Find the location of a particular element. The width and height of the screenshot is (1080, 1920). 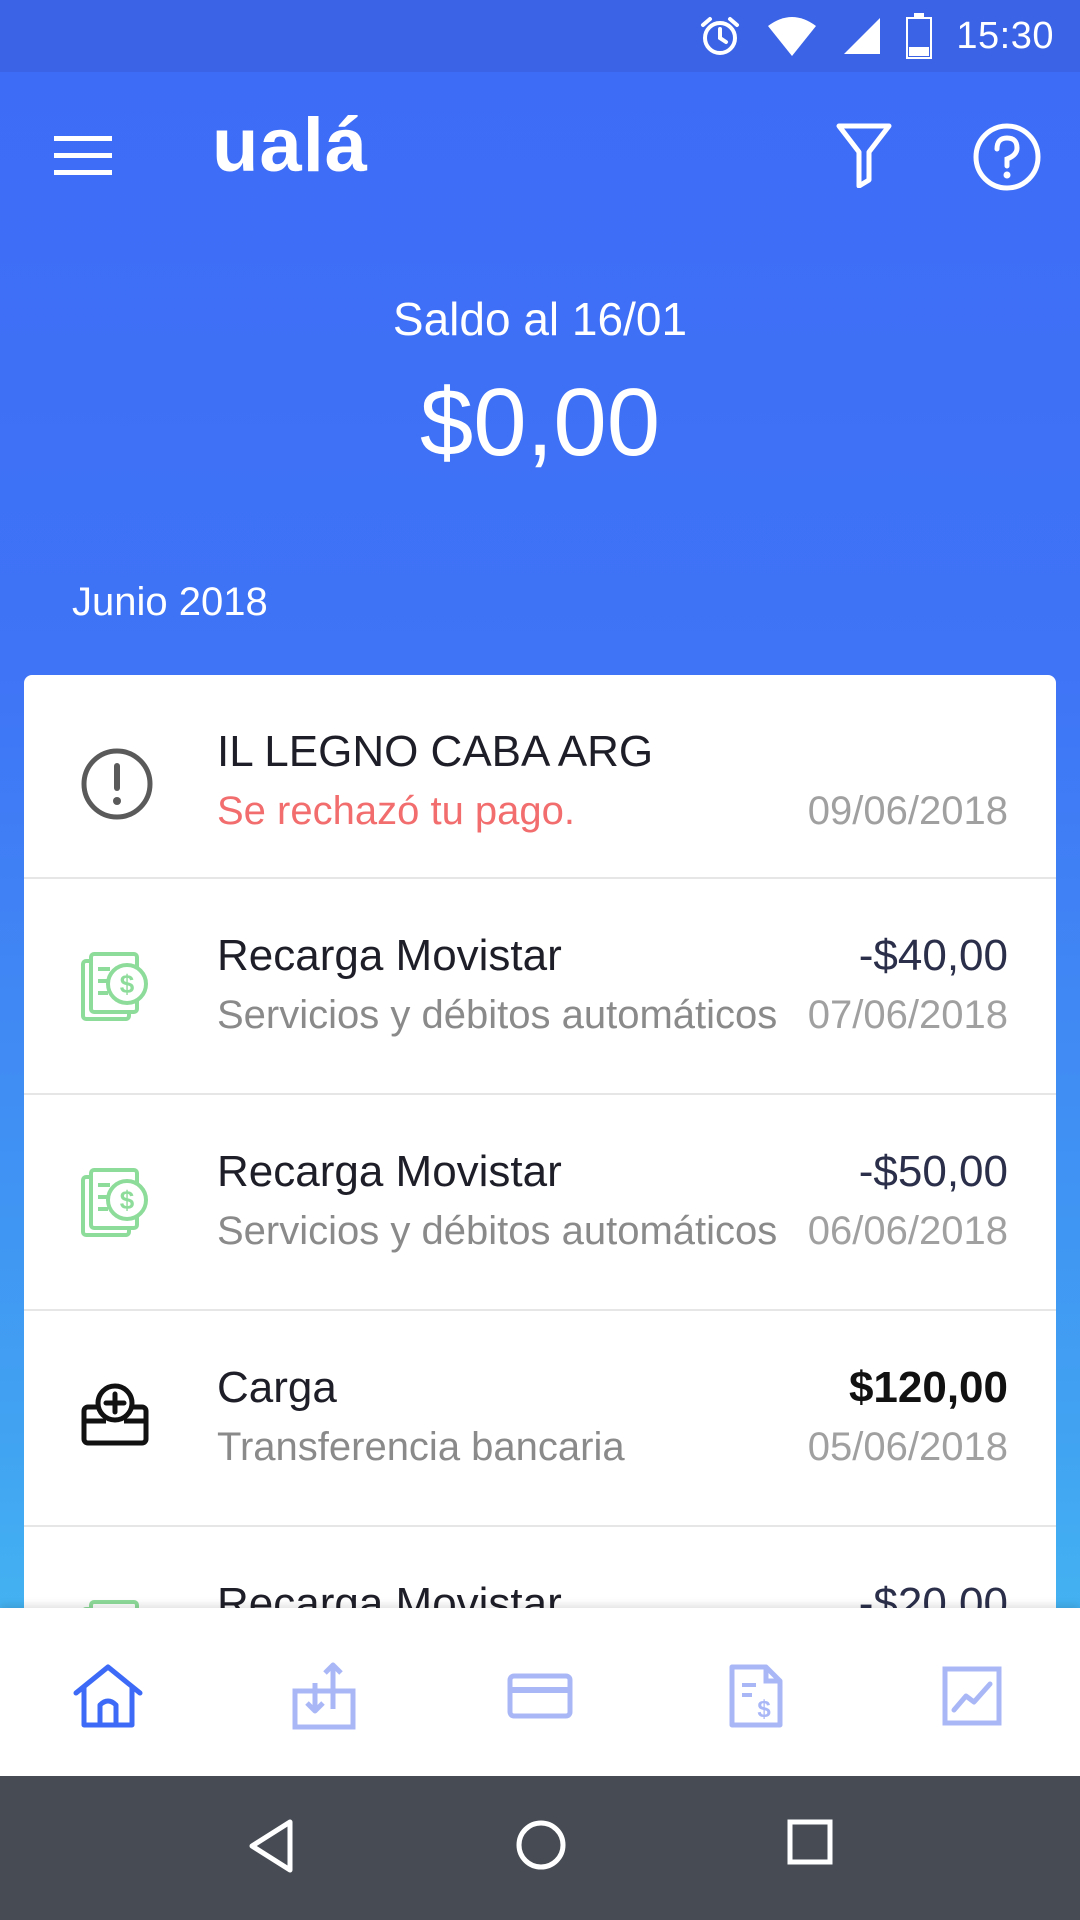

status-bar: 15:30 is located at coordinates (540, 36).